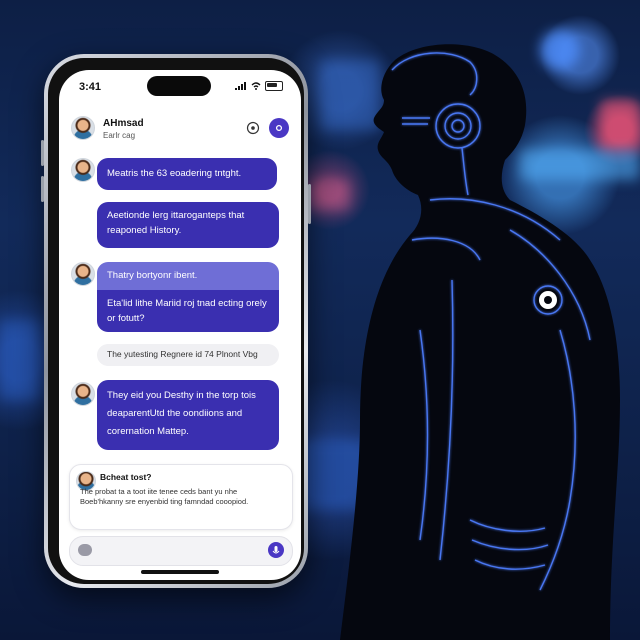 The image size is (640, 640). Describe the element at coordinates (240, 86) in the screenshot. I see `signal-icon` at that location.